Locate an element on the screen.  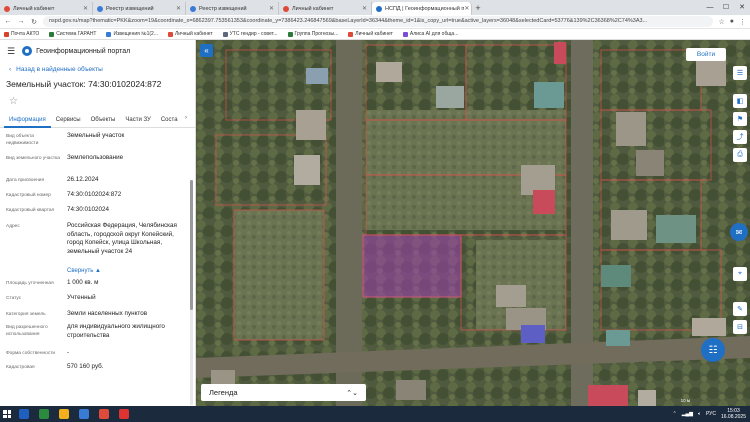
tray-up-icon: ⌃ is located at coordinates (675, 414).